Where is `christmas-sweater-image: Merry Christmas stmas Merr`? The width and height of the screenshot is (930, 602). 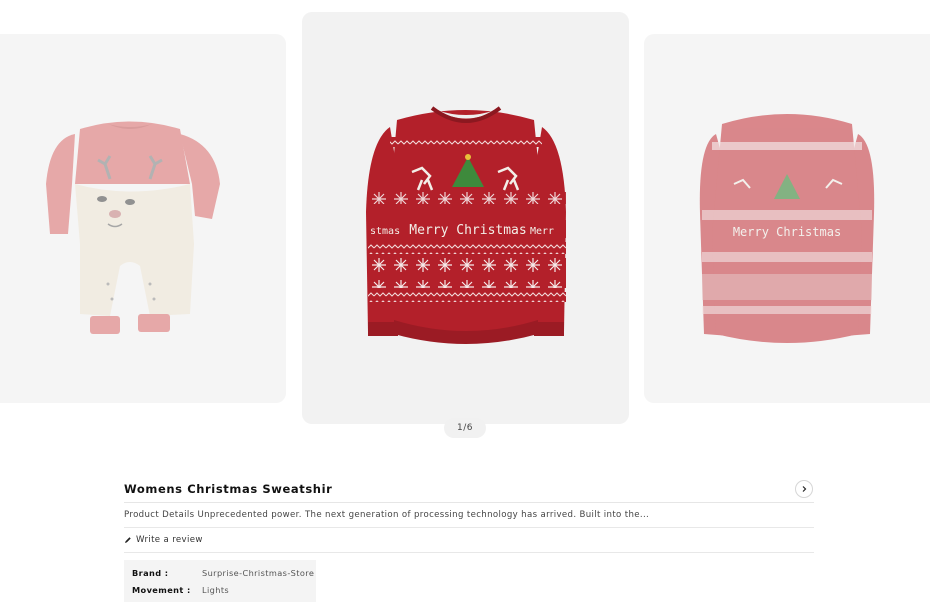
christmas-sweater-image: Merry Christmas stmas Merr is located at coordinates (466, 225).